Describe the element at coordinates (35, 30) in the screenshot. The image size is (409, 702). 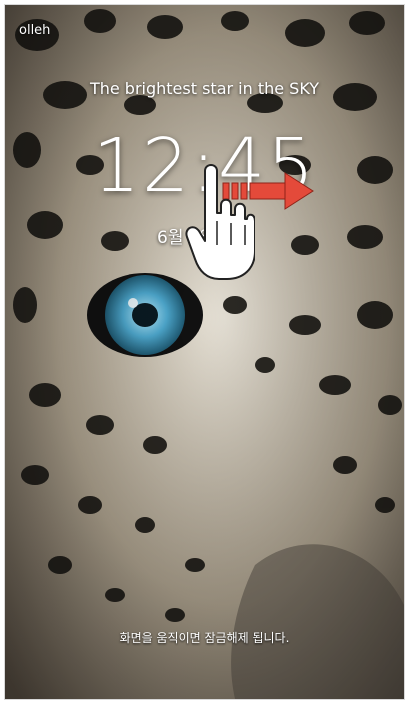
I see `carrier-label: olleh` at that location.